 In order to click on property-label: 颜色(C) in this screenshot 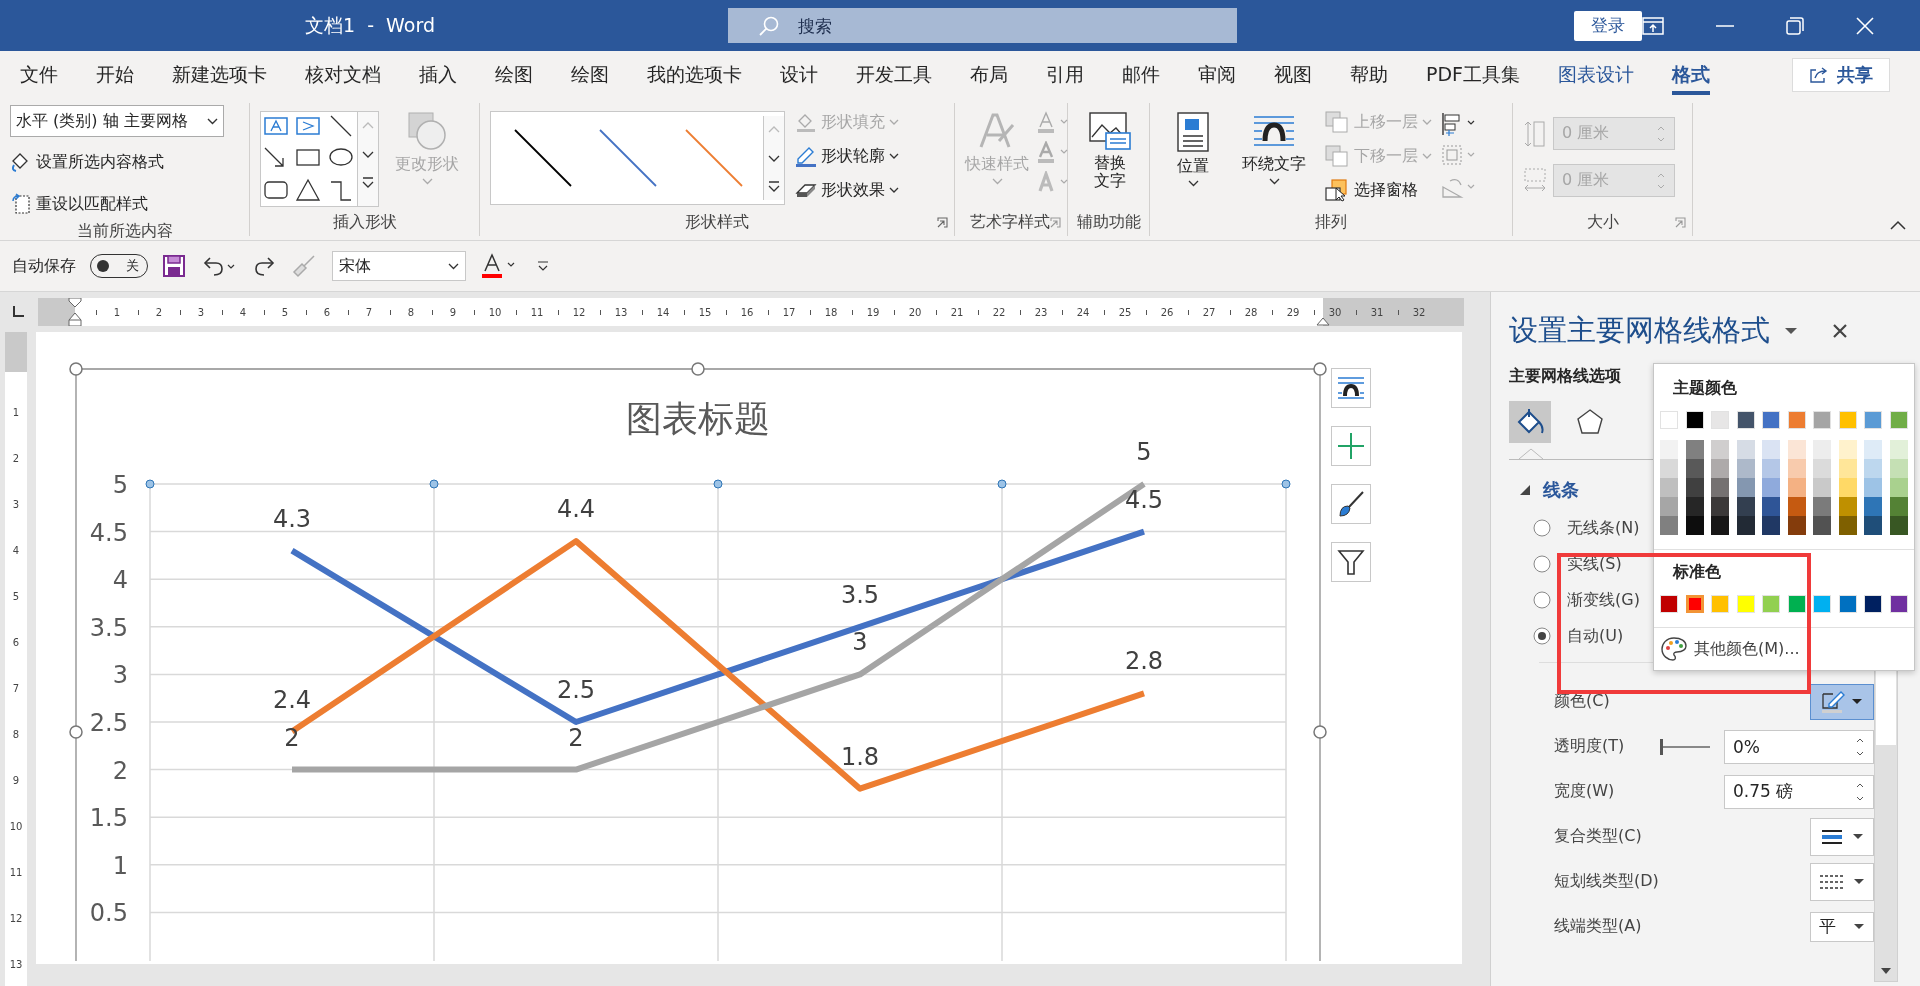, I will do `click(1582, 701)`.